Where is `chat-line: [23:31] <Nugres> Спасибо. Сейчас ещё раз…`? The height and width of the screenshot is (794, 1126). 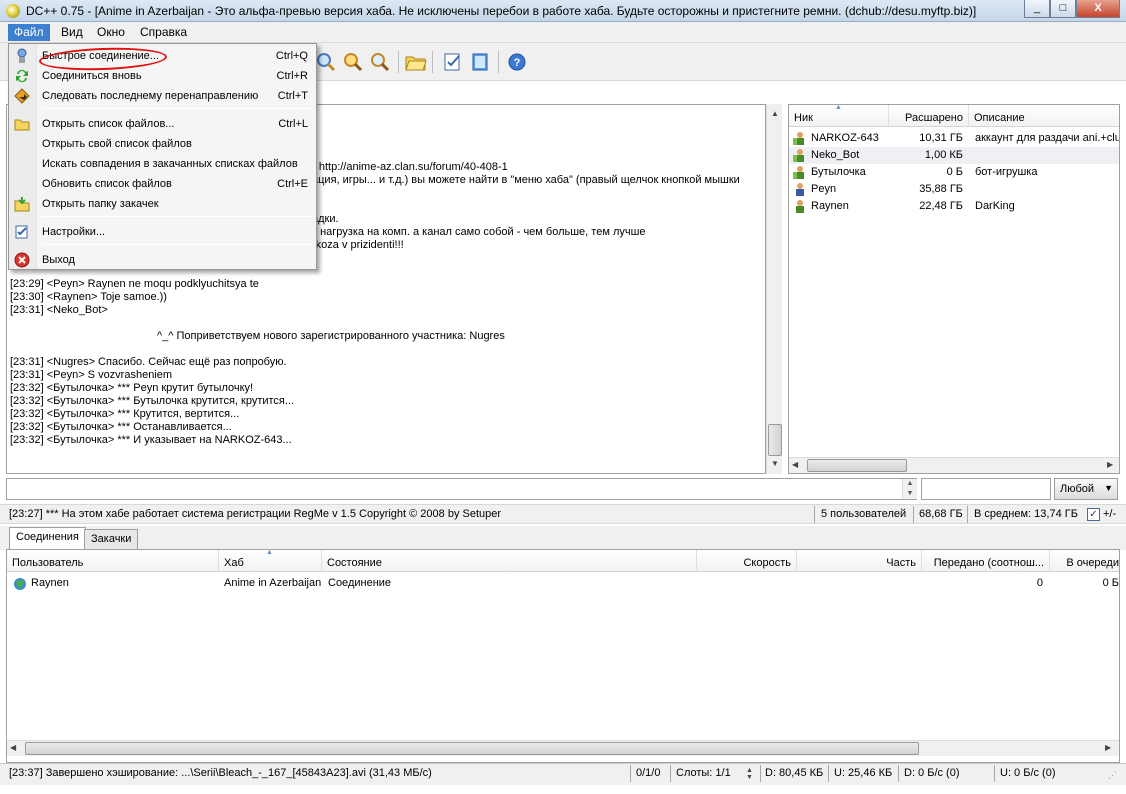 chat-line: [23:31] <Nugres> Спасибо. Сейчас ещё раз… is located at coordinates (148, 362).